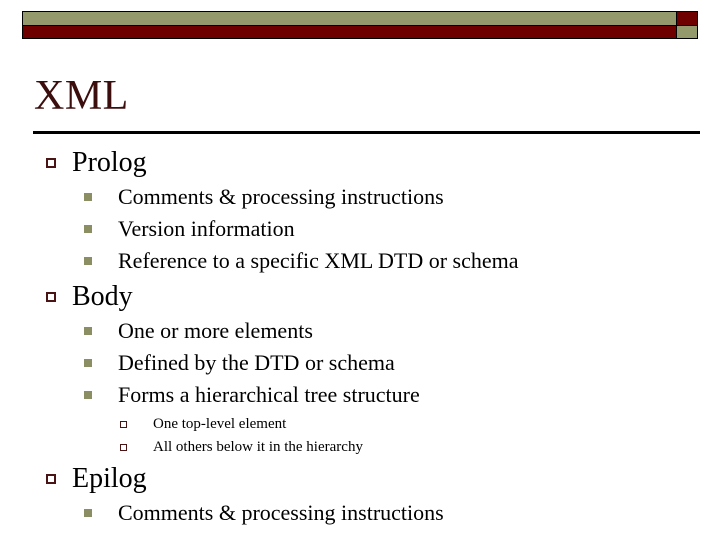 This screenshot has height=540, width=720. I want to click on outline-item-label: Body, so click(102, 296).